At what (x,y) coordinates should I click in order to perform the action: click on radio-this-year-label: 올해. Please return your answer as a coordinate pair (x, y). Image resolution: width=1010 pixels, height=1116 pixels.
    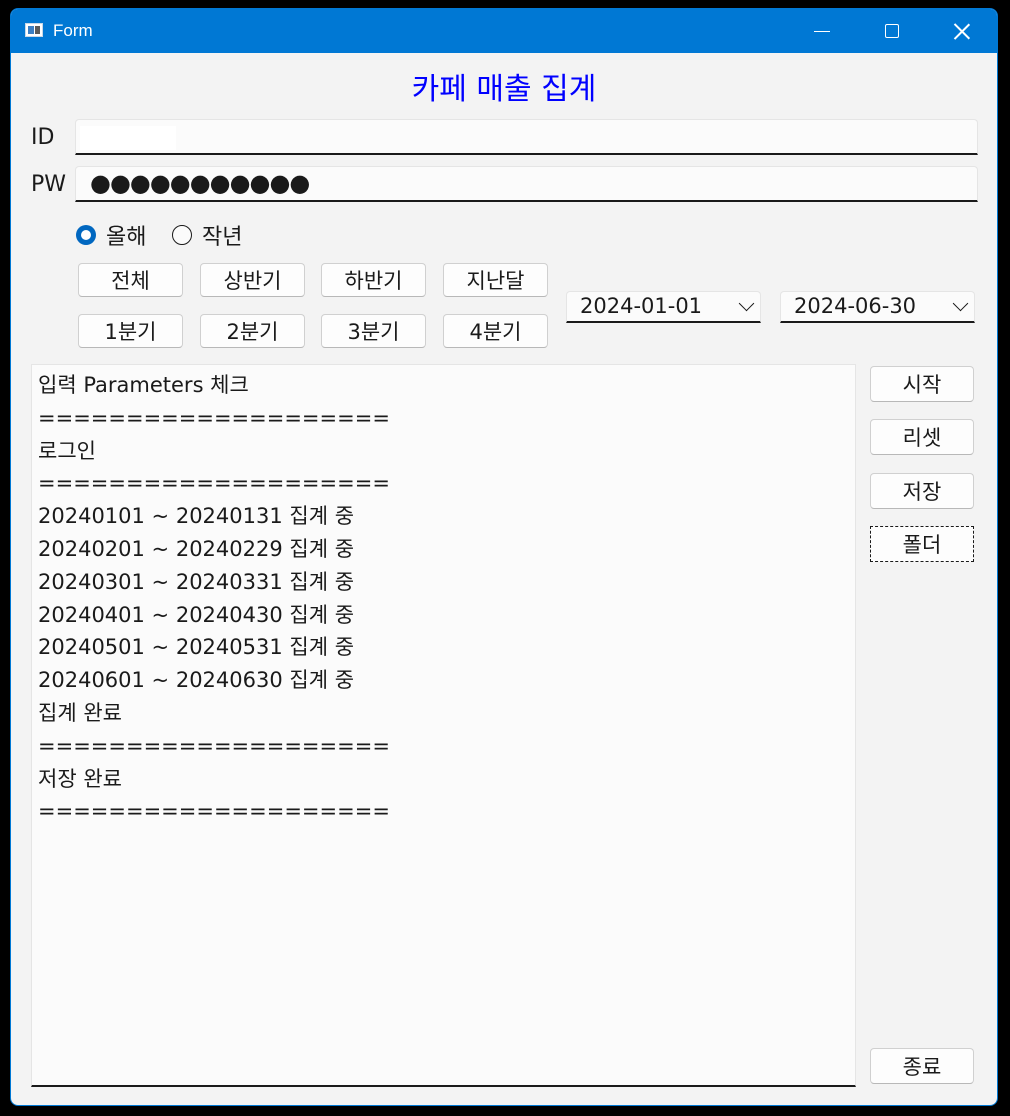
    Looking at the image, I should click on (126, 237).